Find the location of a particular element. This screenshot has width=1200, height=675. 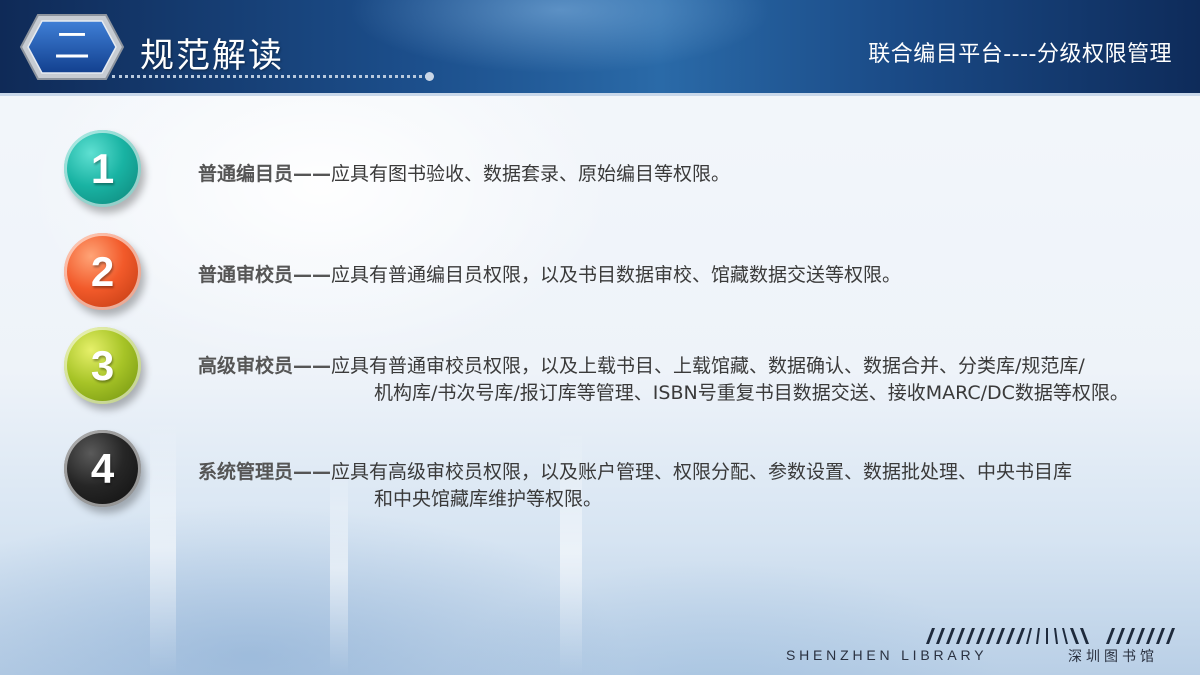

number-circle-2: 2 is located at coordinates (102, 271).